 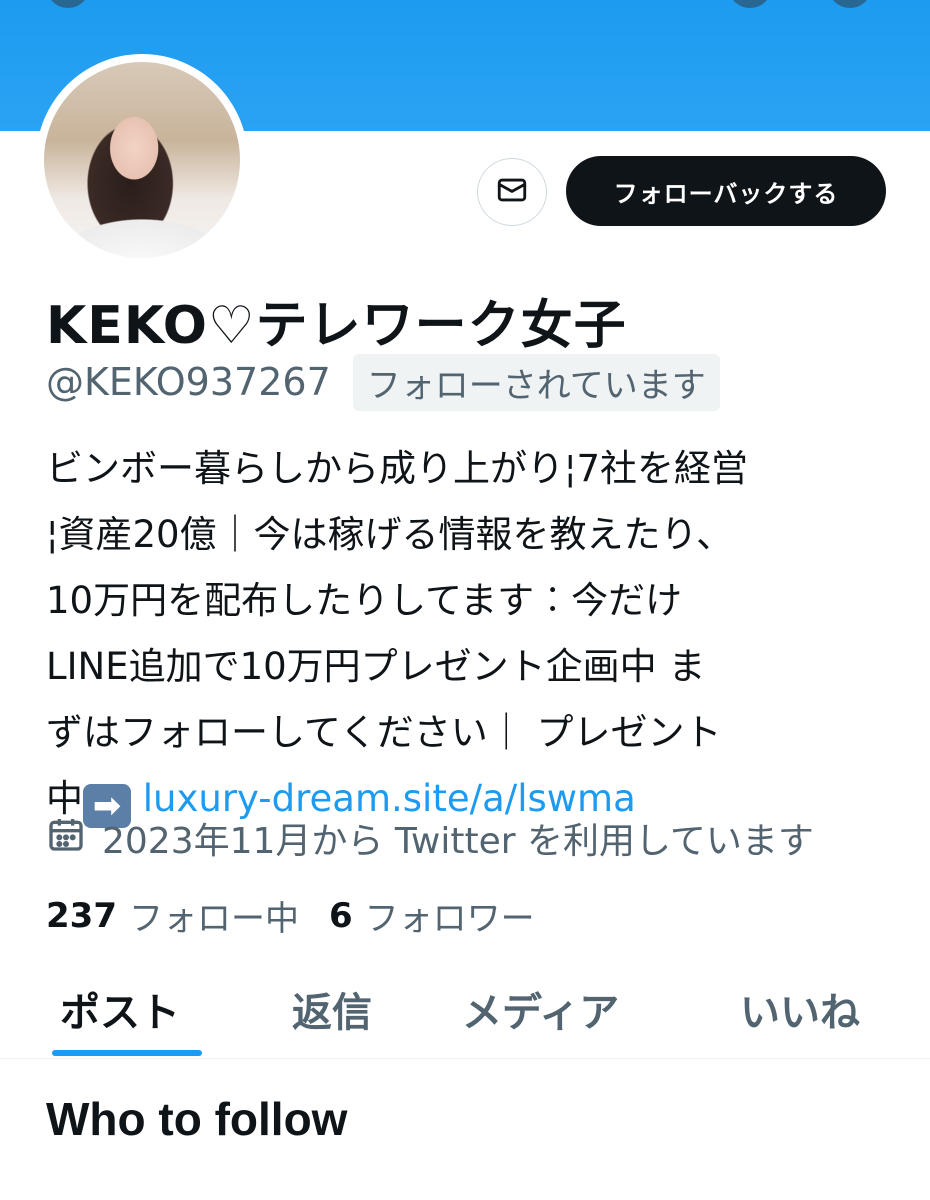 I want to click on avatar-photo, so click(x=142, y=160).